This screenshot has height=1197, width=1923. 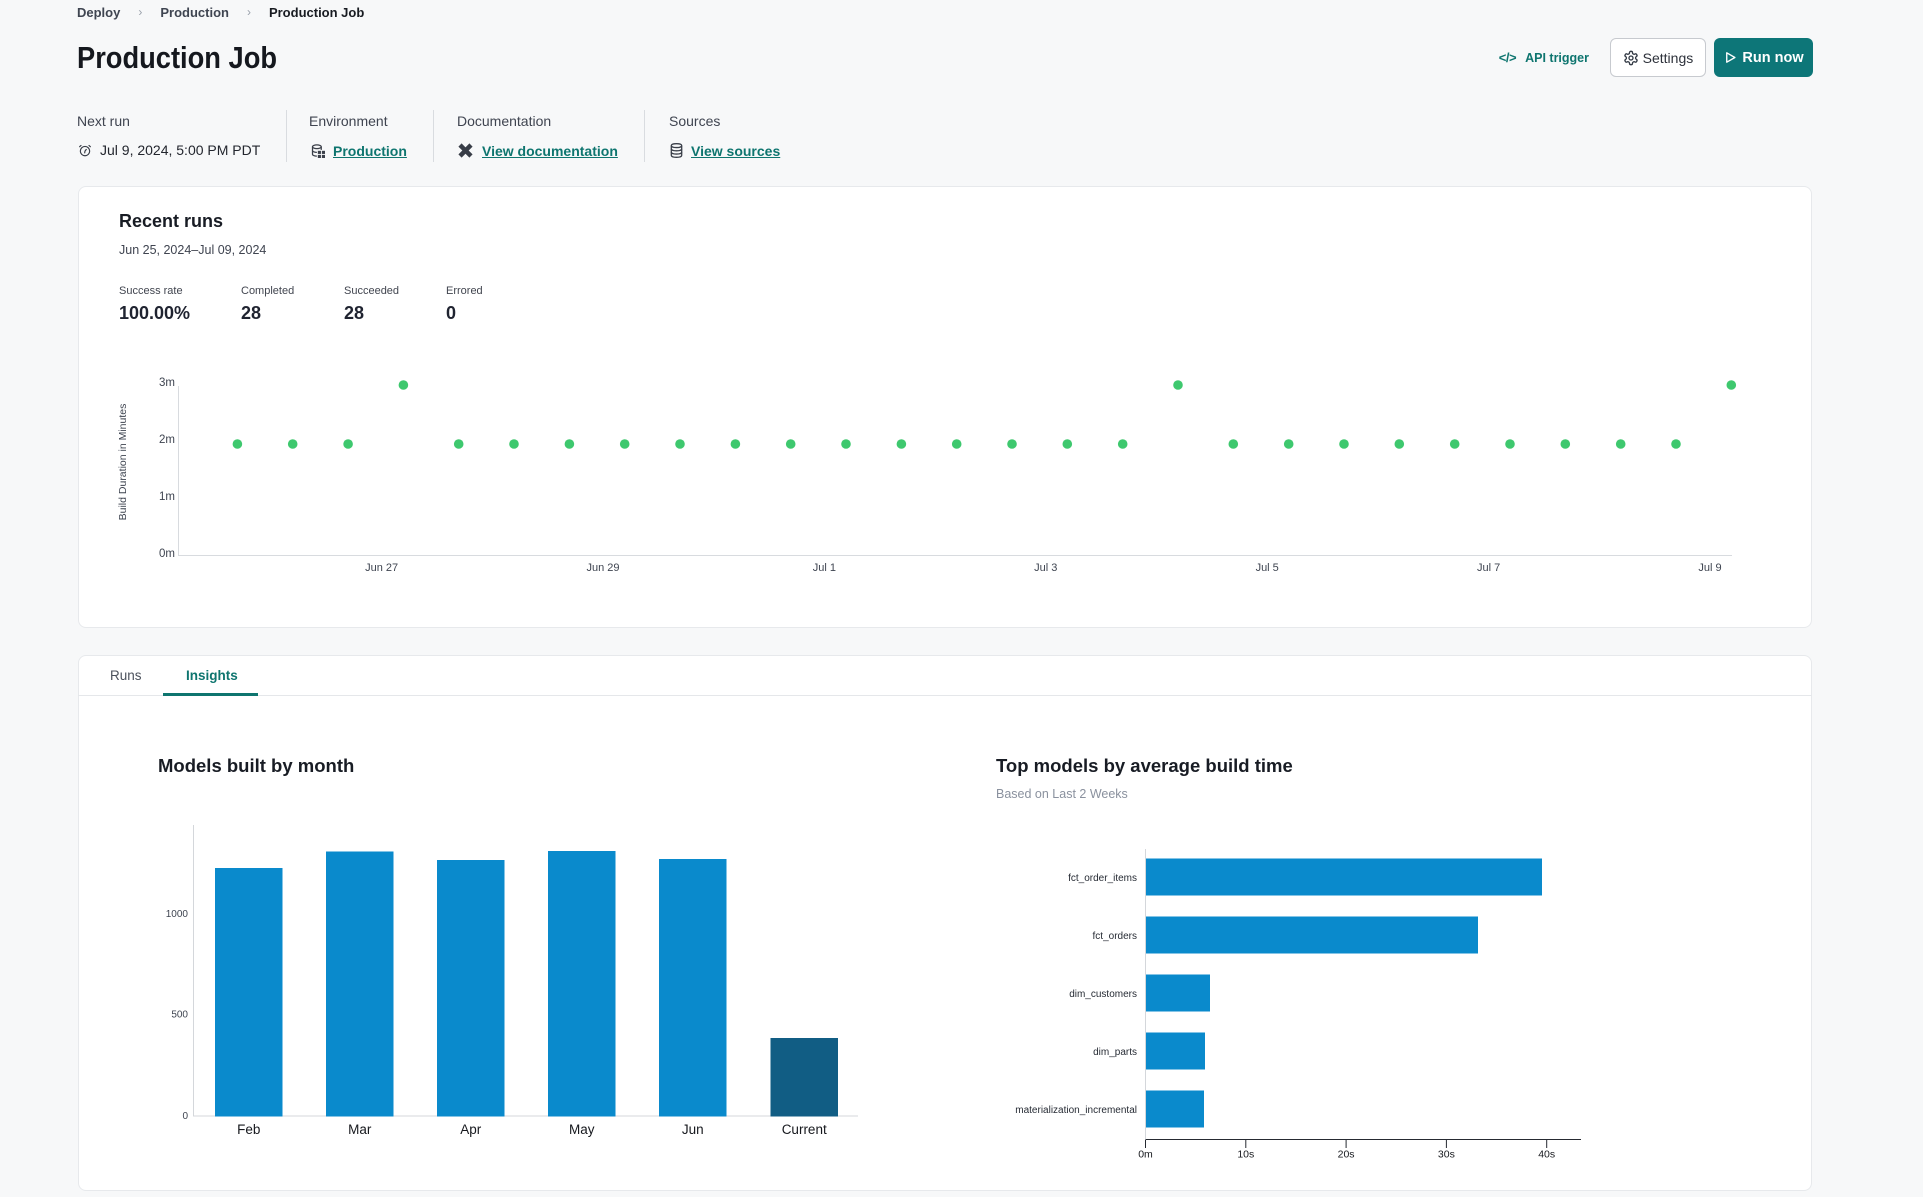 What do you see at coordinates (360, 1129) in the screenshot?
I see `svg-text: Mar` at bounding box center [360, 1129].